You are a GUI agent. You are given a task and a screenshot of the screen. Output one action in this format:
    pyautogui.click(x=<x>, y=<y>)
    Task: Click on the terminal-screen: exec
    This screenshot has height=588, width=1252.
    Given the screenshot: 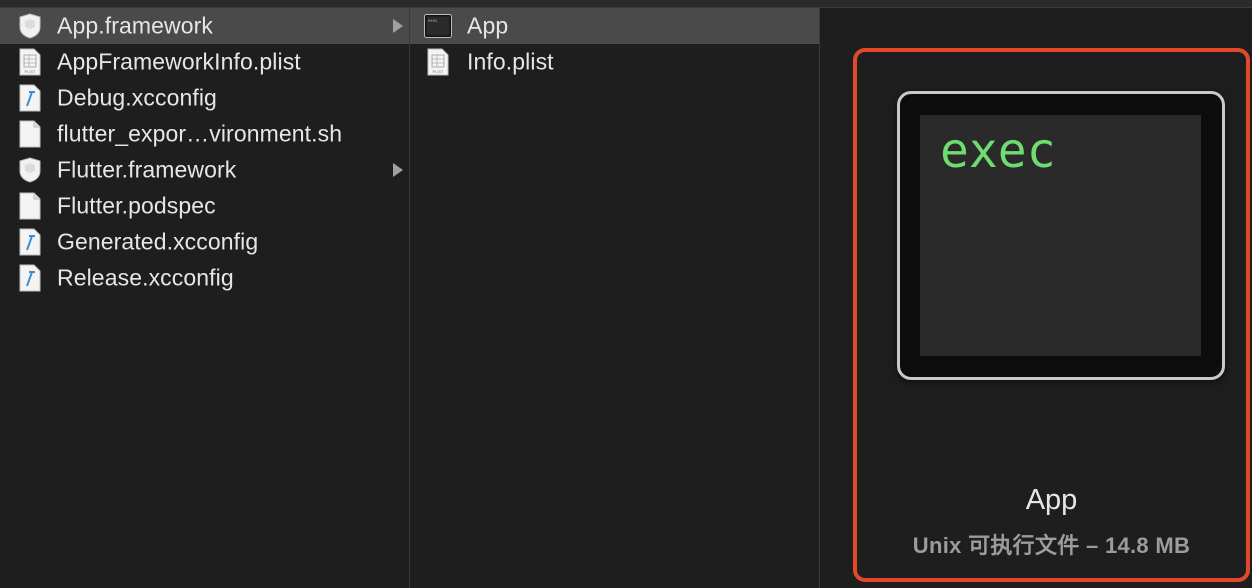 What is the action you would take?
    pyautogui.click(x=1060, y=235)
    